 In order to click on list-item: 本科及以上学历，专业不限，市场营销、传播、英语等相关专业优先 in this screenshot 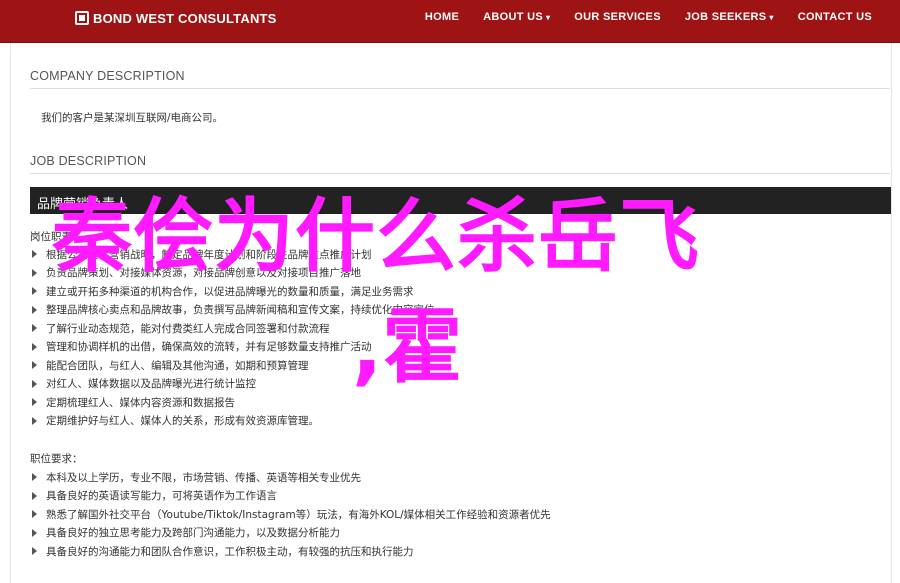, I will do `click(290, 477)`.